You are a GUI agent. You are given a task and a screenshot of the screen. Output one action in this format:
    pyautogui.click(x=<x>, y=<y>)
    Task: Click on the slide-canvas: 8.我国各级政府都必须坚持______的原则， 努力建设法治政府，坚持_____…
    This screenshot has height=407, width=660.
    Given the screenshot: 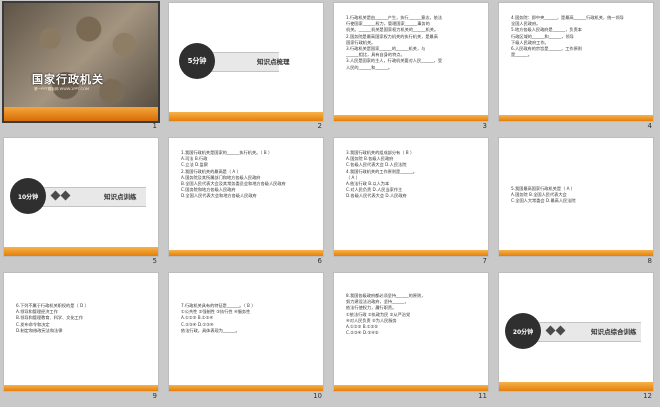 What is the action you would take?
    pyautogui.click(x=411, y=332)
    